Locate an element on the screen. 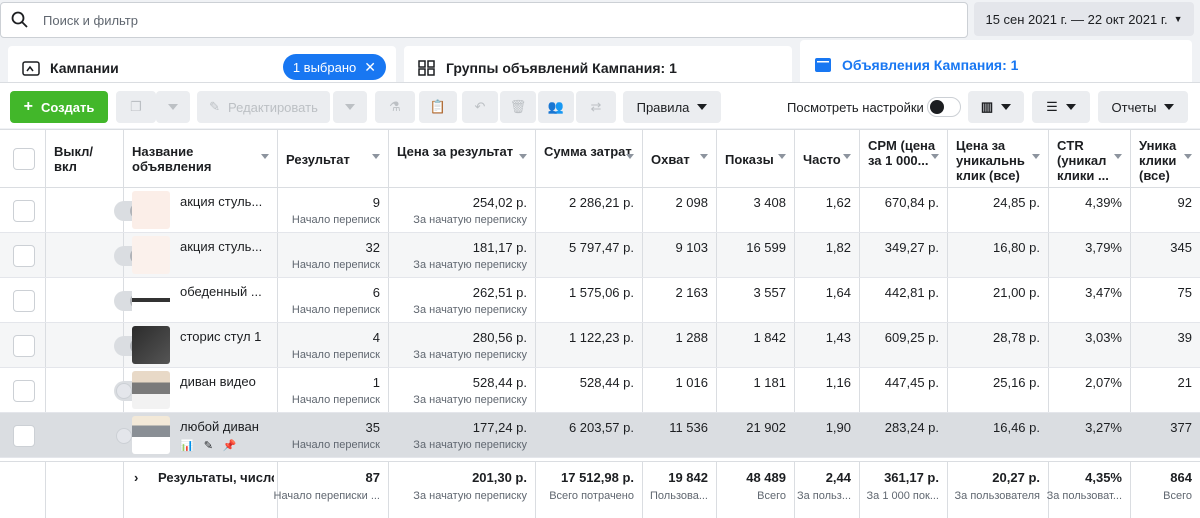  header-cpr: Цена за результат is located at coordinates (462, 159).